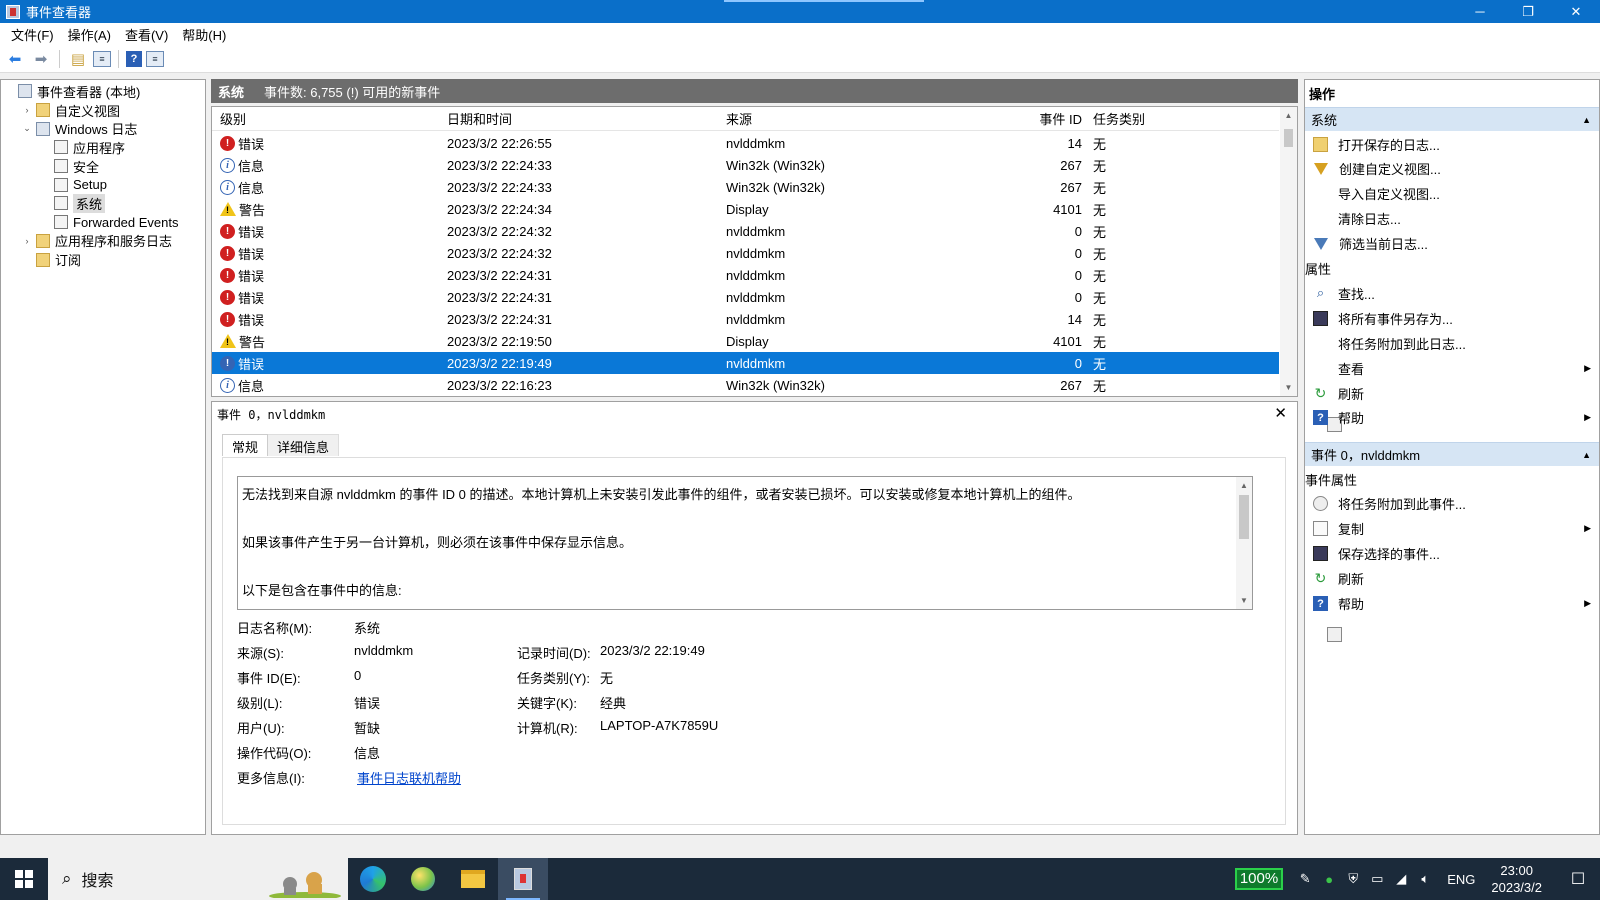 The height and width of the screenshot is (900, 1600). Describe the element at coordinates (155, 58) in the screenshot. I see `show-action-pane-icon: ≡` at that location.